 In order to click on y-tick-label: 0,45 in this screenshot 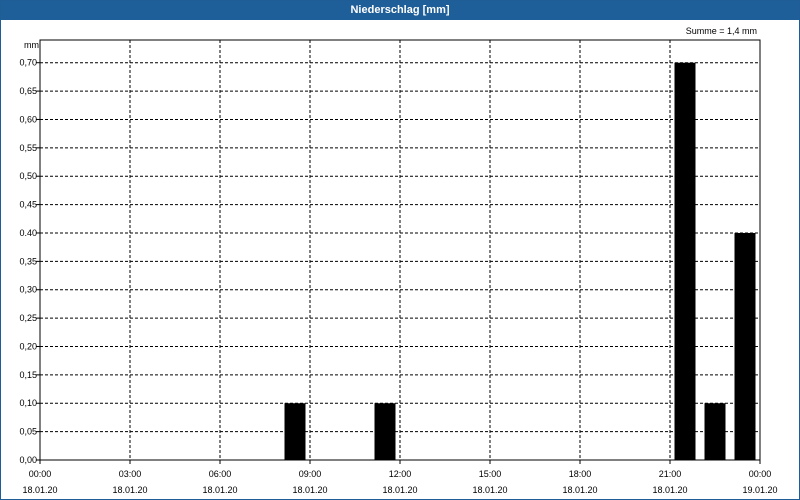, I will do `click(28, 205)`.